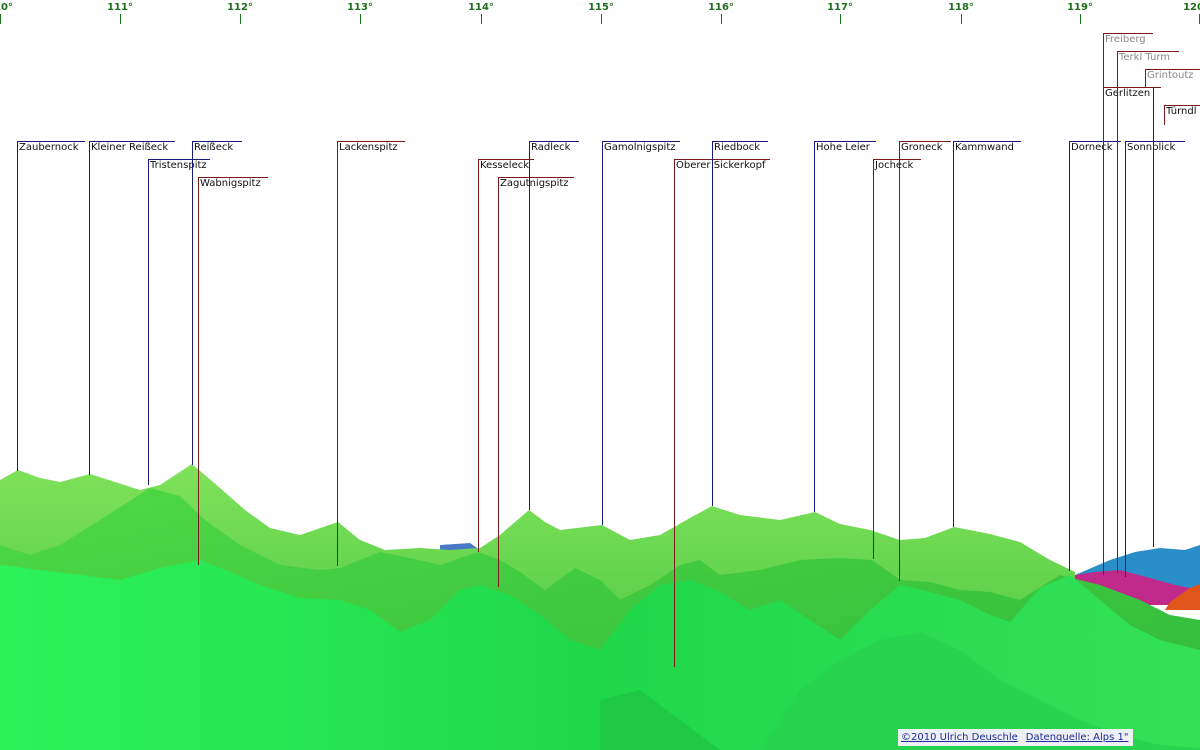  What do you see at coordinates (240, 7) in the screenshot?
I see `tick-label-112: 112°` at bounding box center [240, 7].